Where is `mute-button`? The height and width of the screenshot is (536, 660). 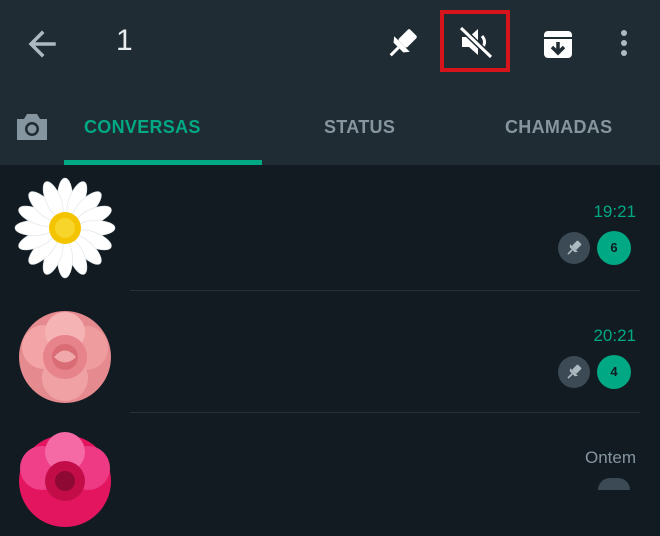
mute-button is located at coordinates (475, 41).